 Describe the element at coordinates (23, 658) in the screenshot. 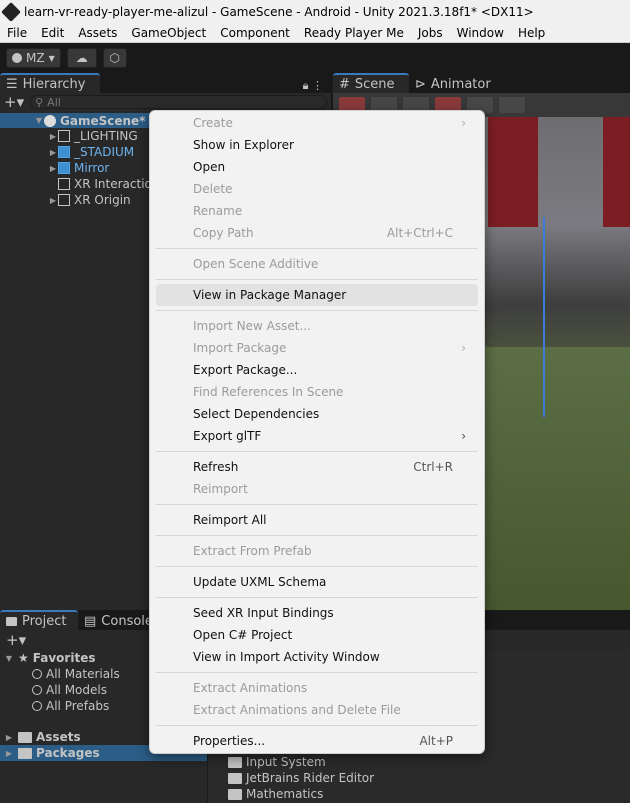

I see `star-icon: ★` at that location.